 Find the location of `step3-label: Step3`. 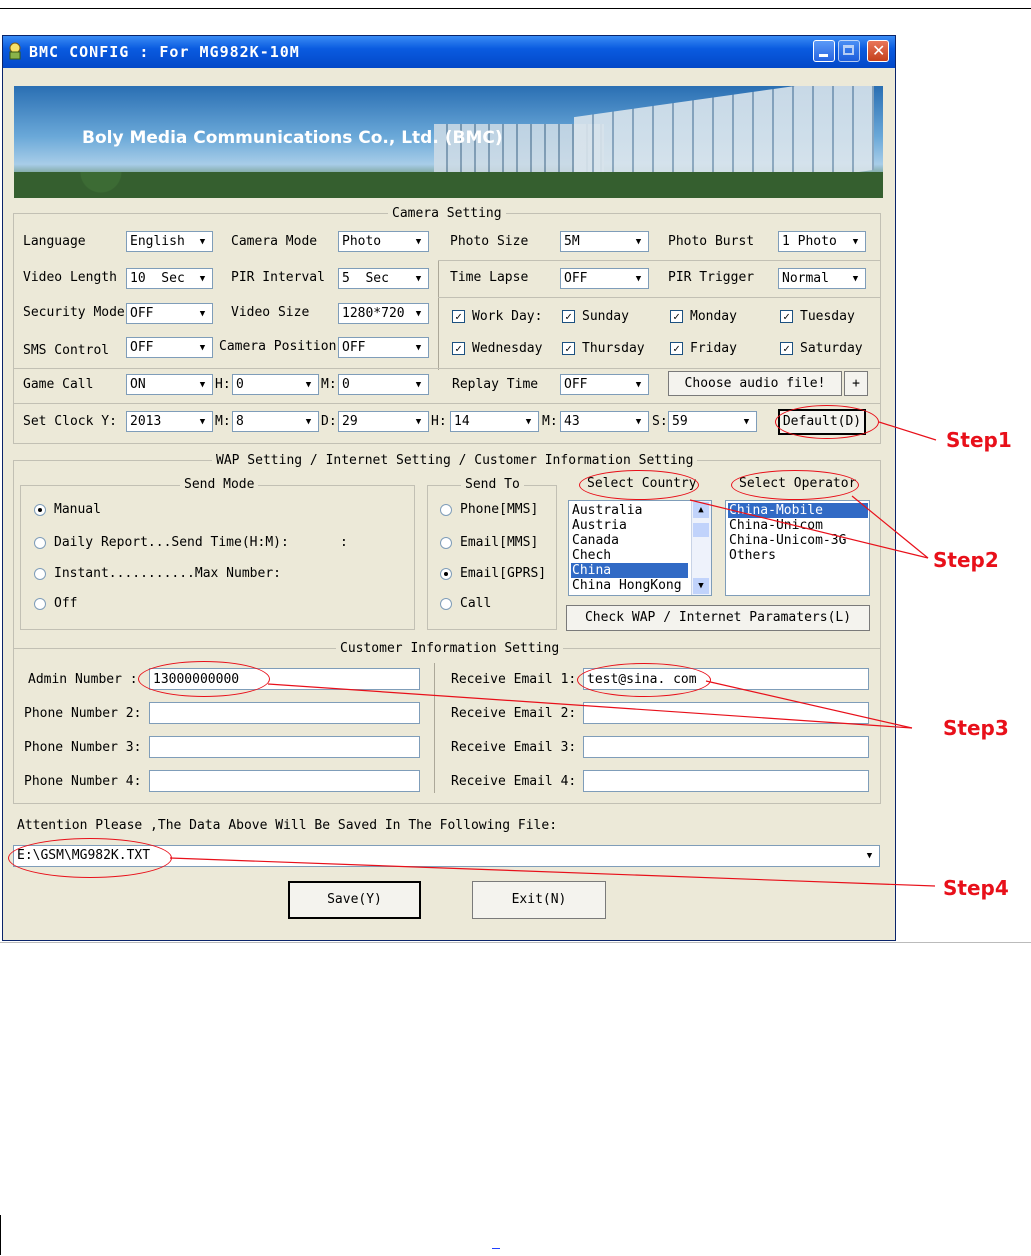

step3-label: Step3 is located at coordinates (976, 728).